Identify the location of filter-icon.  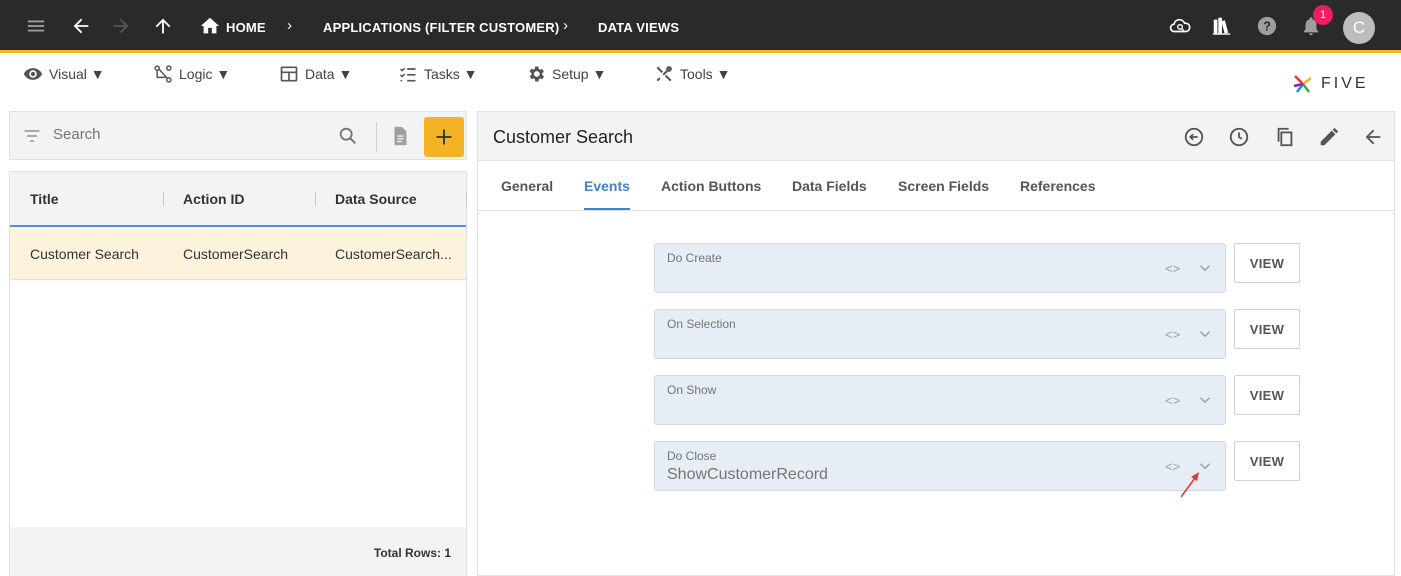
(32, 136).